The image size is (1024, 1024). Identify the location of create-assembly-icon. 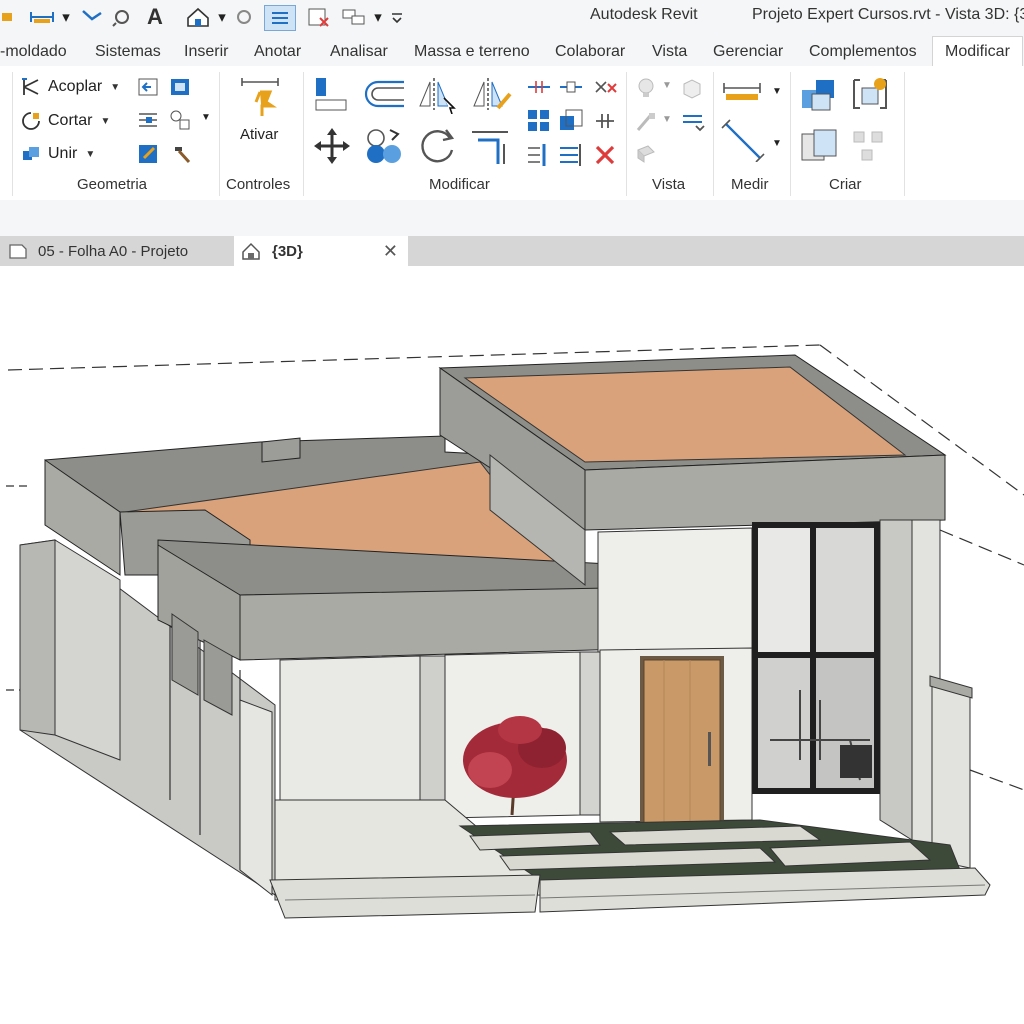
(819, 94).